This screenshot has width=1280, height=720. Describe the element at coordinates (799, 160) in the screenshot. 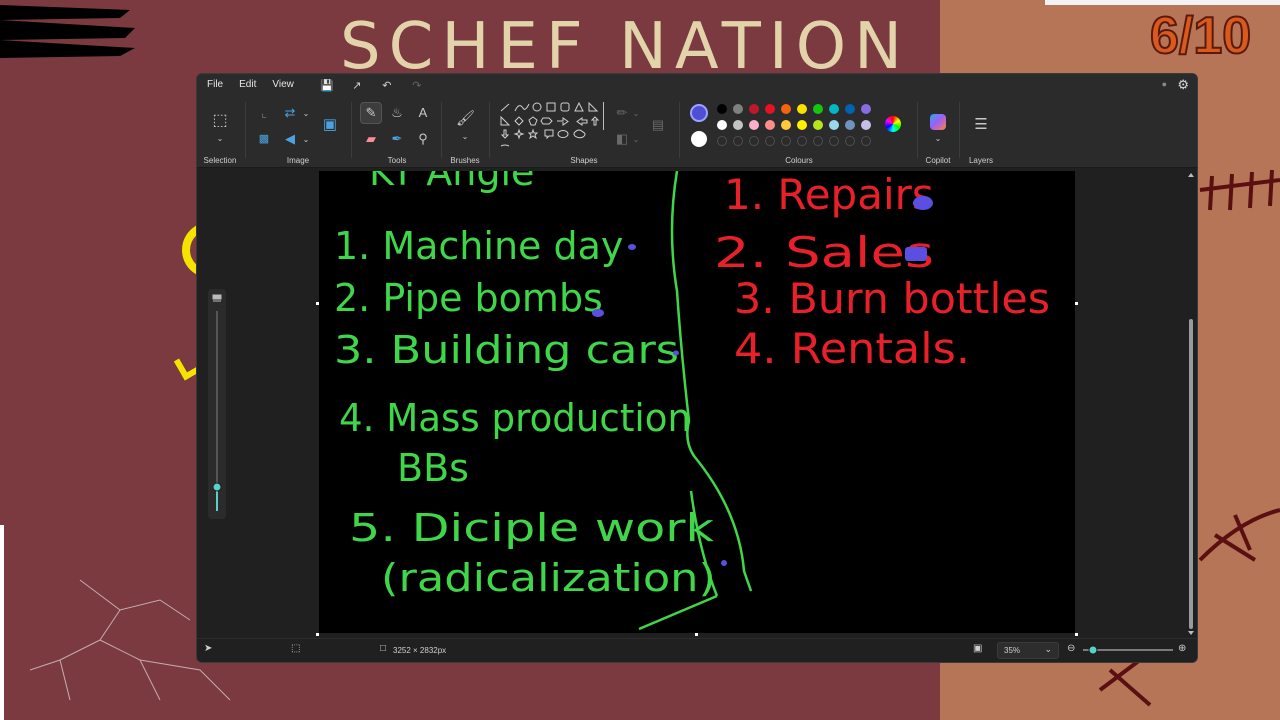

I see `colours-label: Colours` at that location.